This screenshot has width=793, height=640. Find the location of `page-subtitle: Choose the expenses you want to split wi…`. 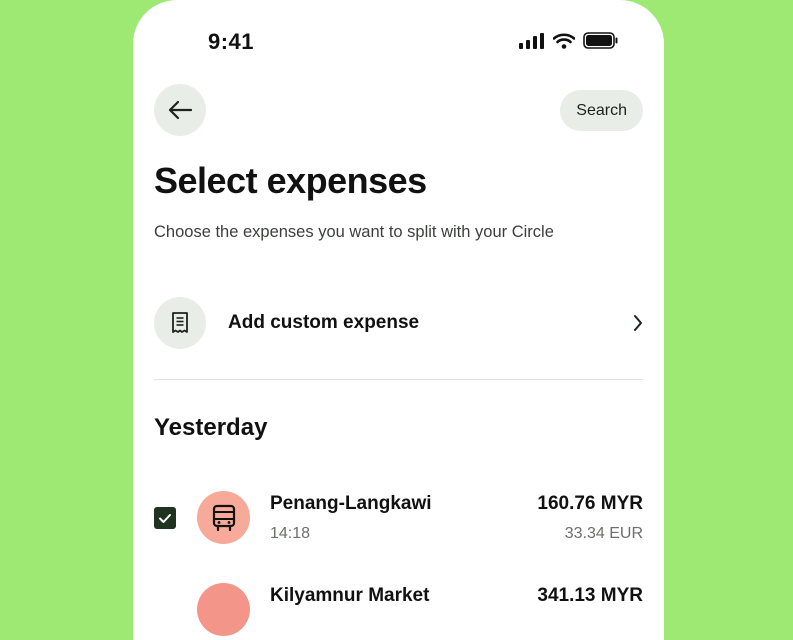

page-subtitle: Choose the expenses you want to split wi… is located at coordinates (354, 232).